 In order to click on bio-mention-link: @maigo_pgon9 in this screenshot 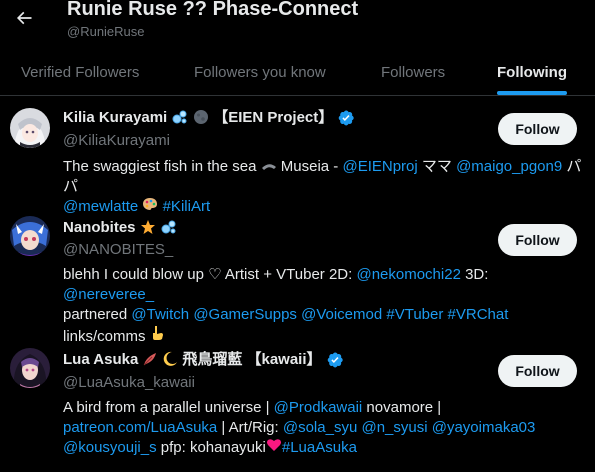, I will do `click(509, 166)`.